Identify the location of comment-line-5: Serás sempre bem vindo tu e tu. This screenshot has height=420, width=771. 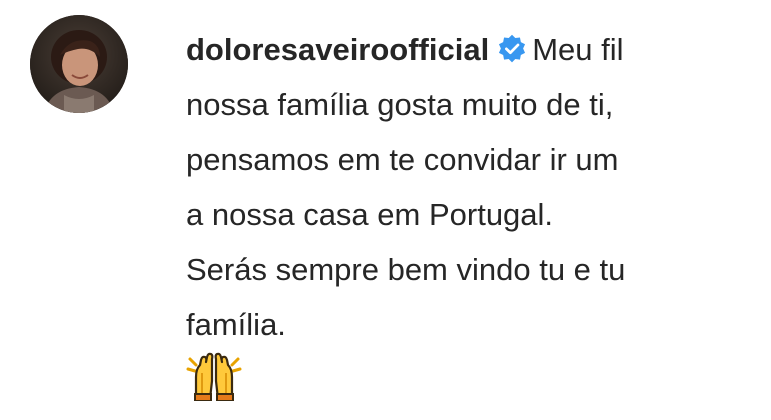
(406, 269).